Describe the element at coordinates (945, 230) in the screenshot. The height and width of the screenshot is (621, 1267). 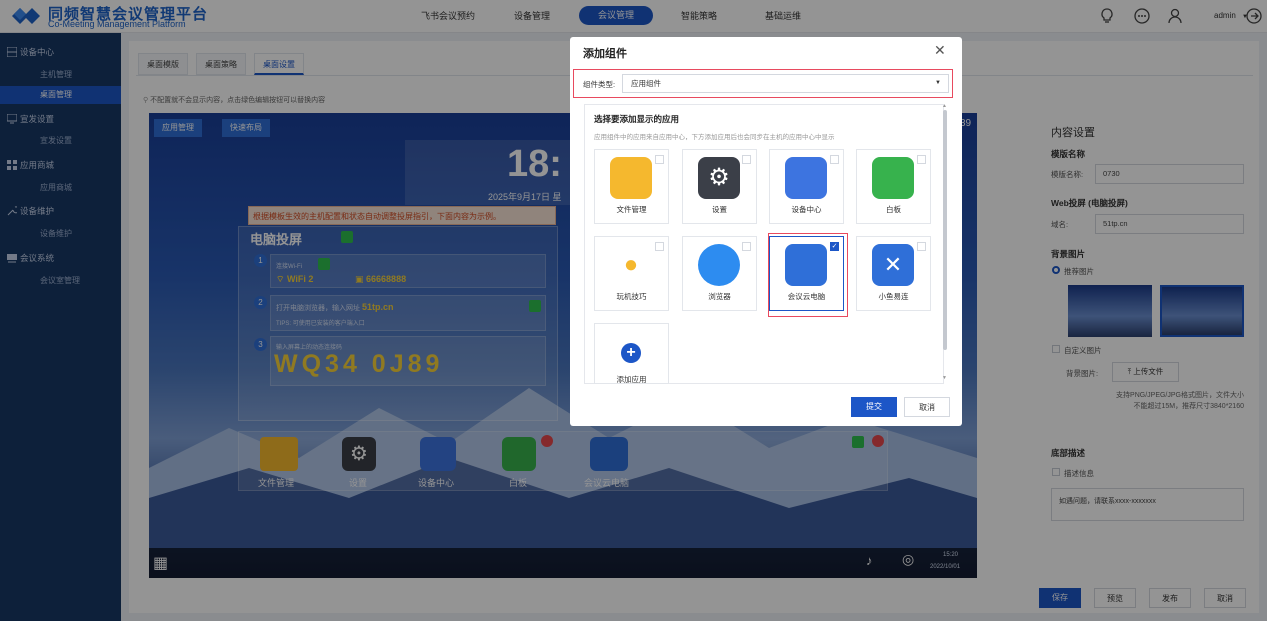
I see `modal-scrollbar` at that location.